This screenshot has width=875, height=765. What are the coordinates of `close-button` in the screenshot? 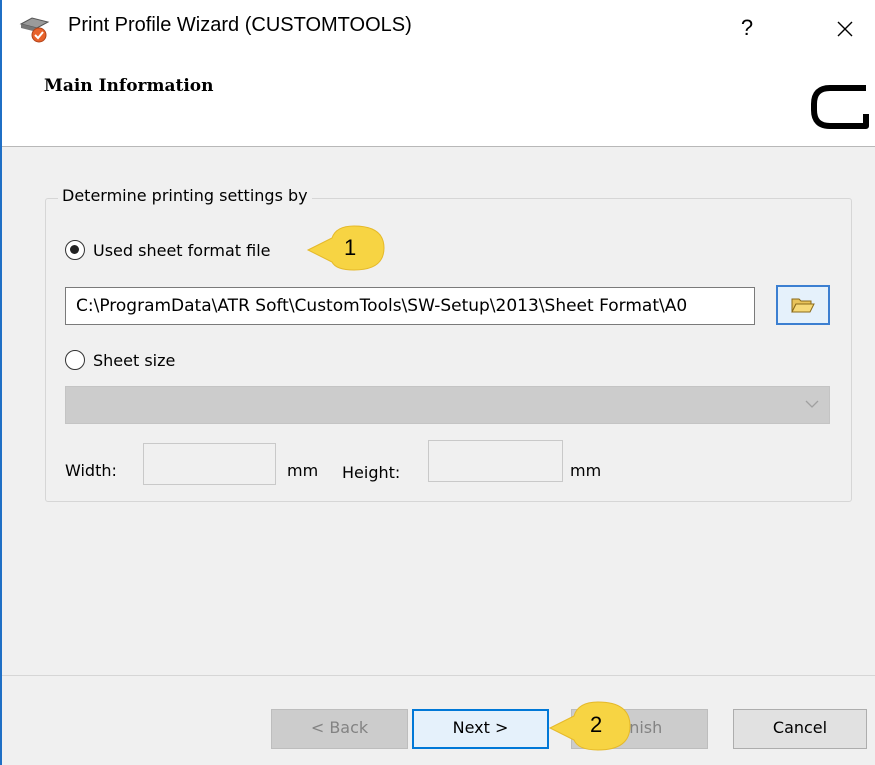 It's located at (845, 28).